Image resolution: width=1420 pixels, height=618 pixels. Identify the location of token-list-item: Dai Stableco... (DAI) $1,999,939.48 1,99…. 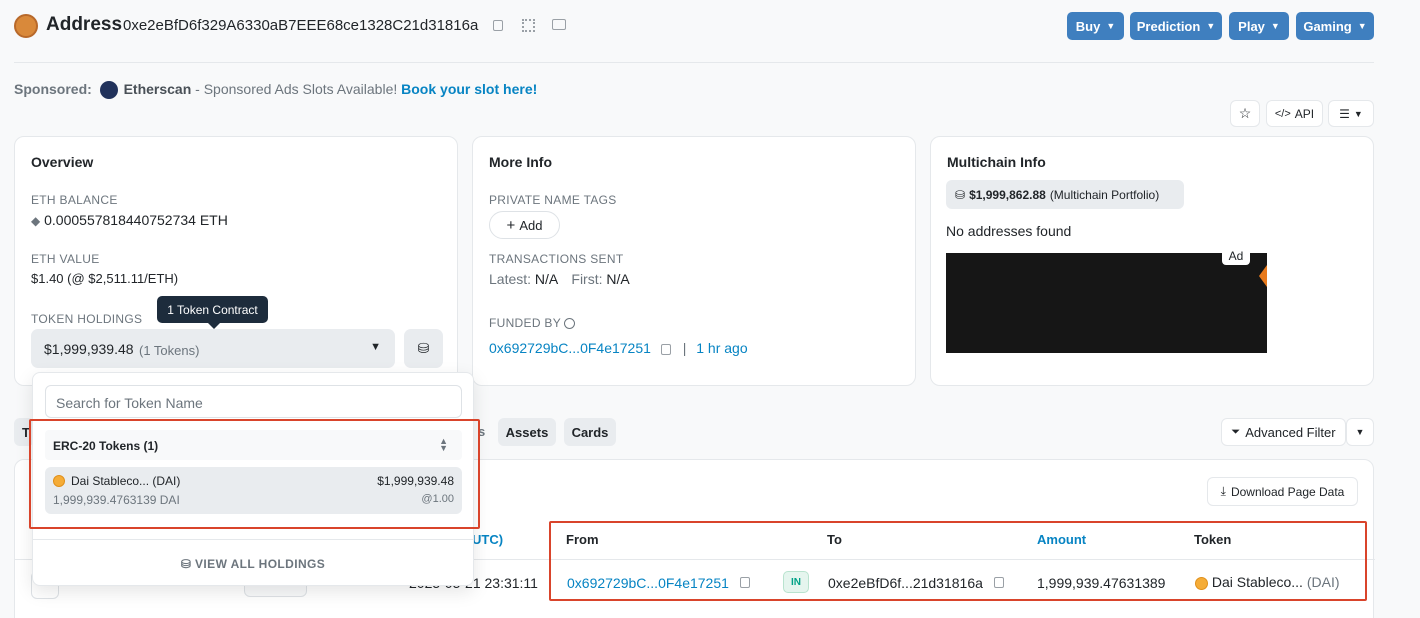
(253, 490).